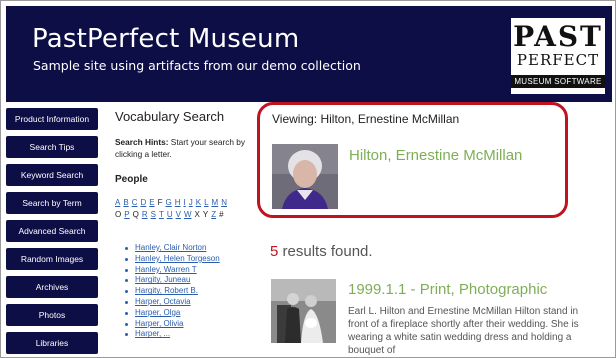  I want to click on nav-keyword-search: Keyword Search, so click(52, 175).